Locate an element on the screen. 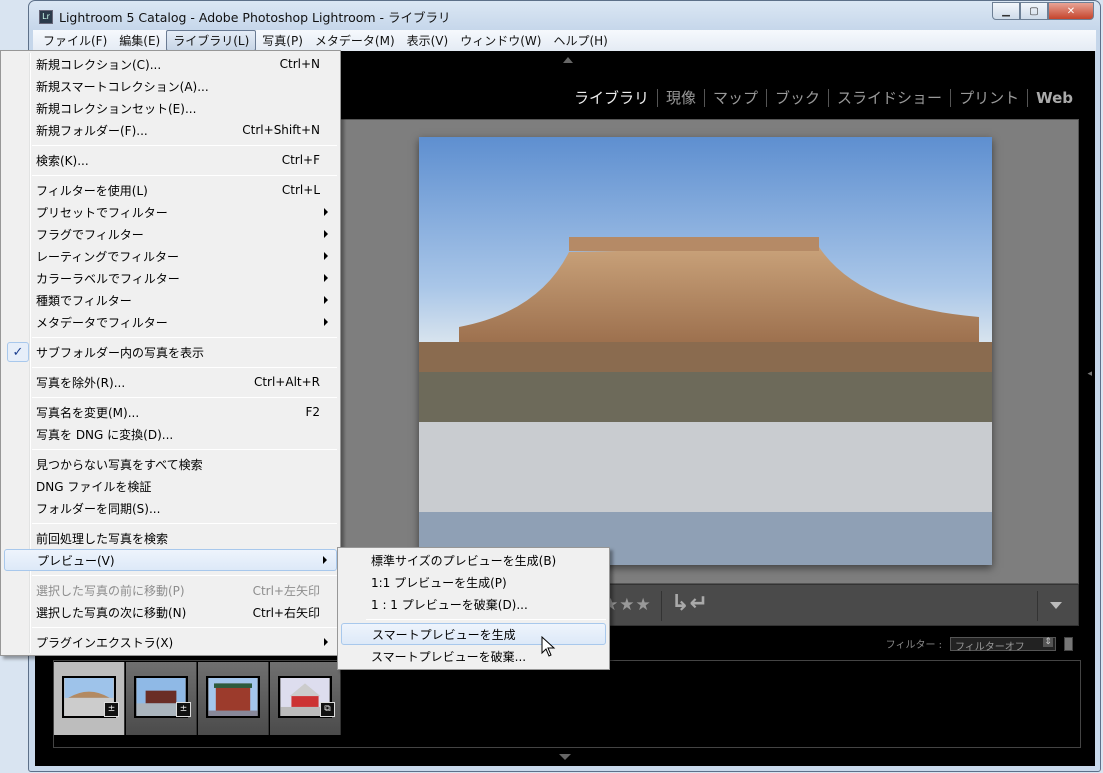 The image size is (1103, 773). menu-window: ウィンドウ(W) is located at coordinates (500, 40).